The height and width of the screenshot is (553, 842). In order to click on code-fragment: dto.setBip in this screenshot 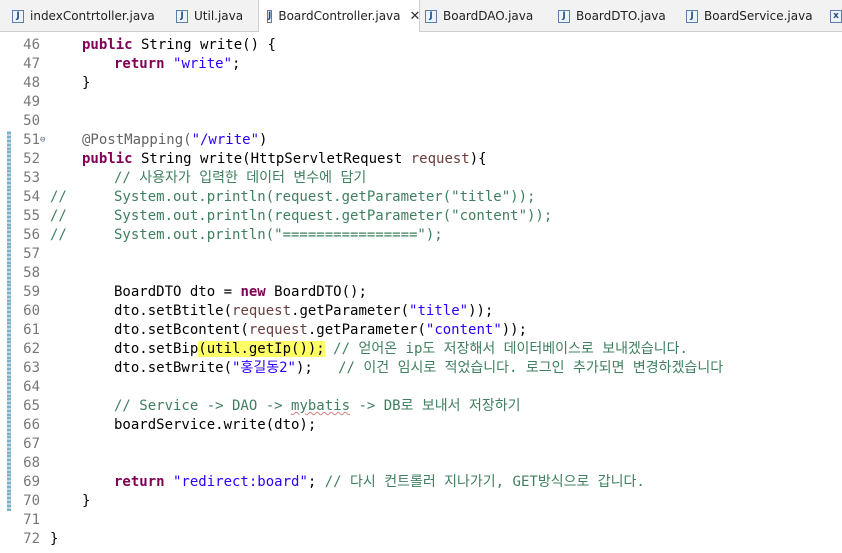, I will do `click(156, 349)`.